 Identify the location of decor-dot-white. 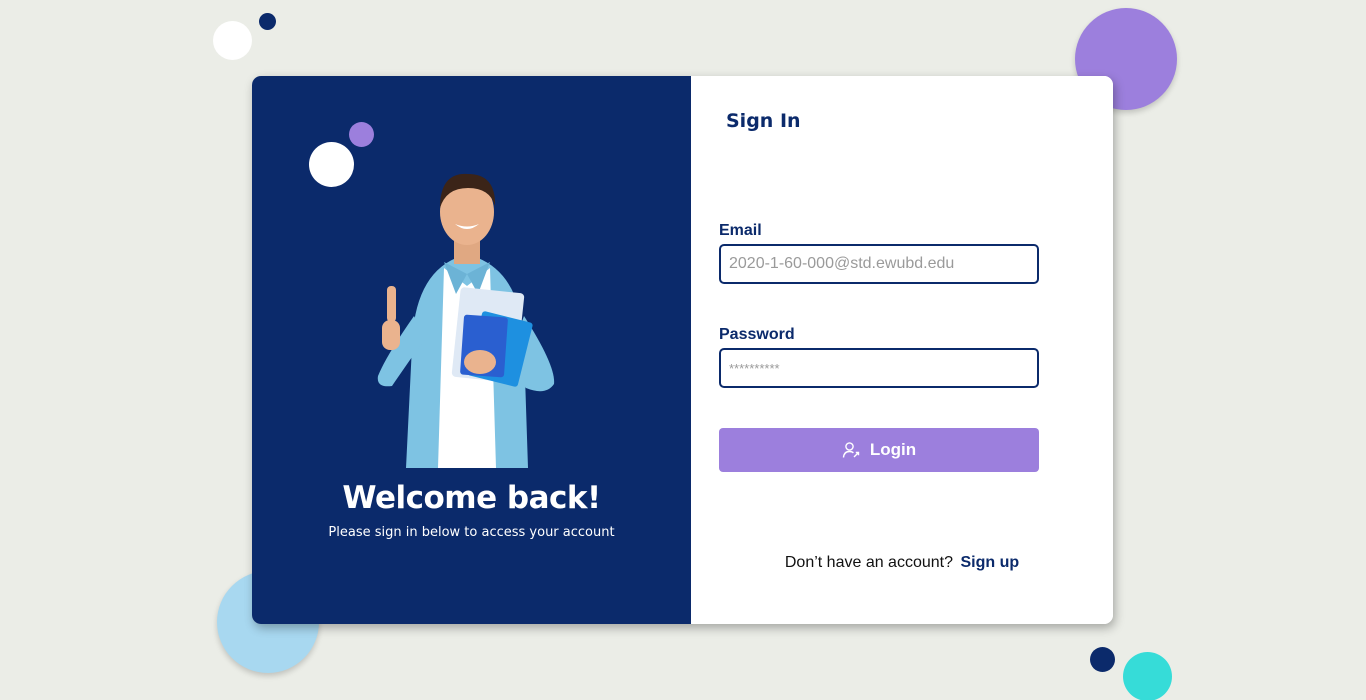
(331, 164).